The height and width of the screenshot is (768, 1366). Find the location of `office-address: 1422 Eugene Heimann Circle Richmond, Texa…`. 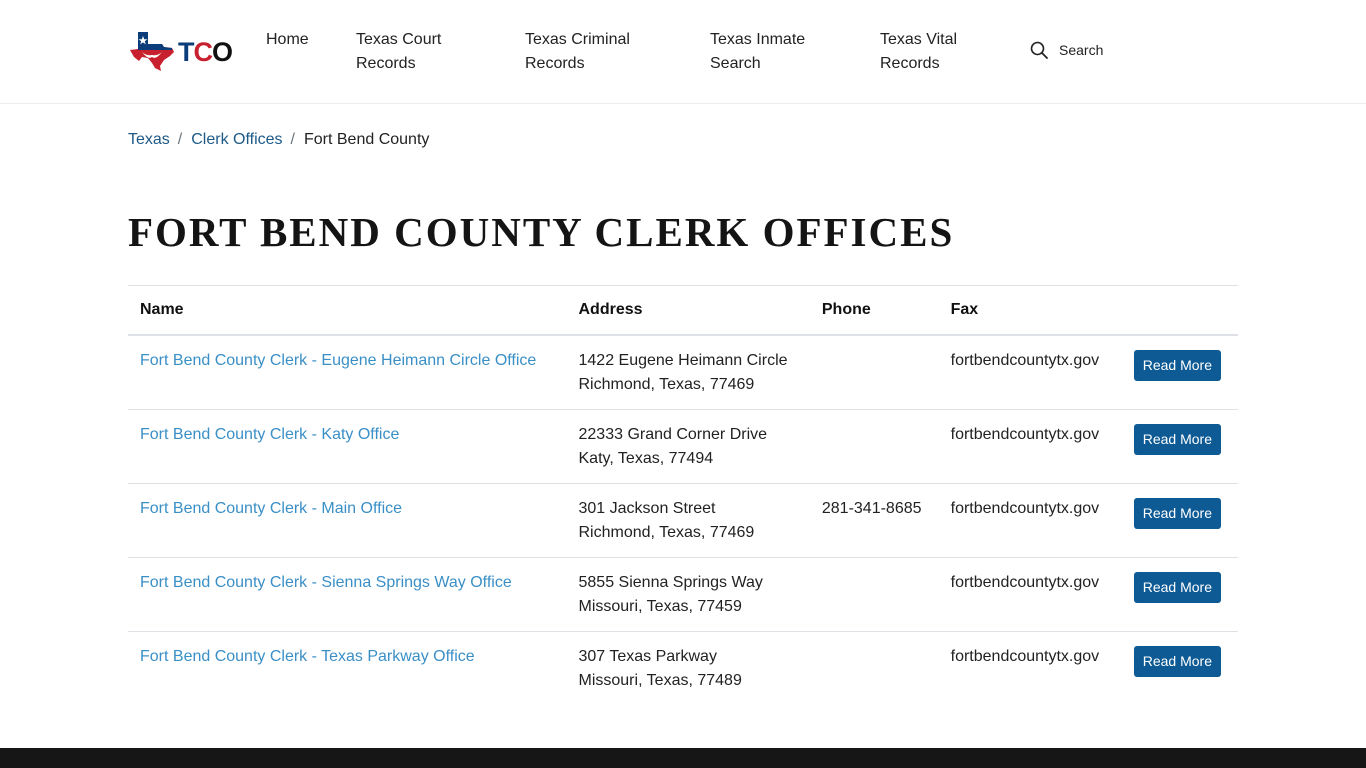

office-address: 1422 Eugene Heimann Circle Richmond, Texa… is located at coordinates (683, 372).